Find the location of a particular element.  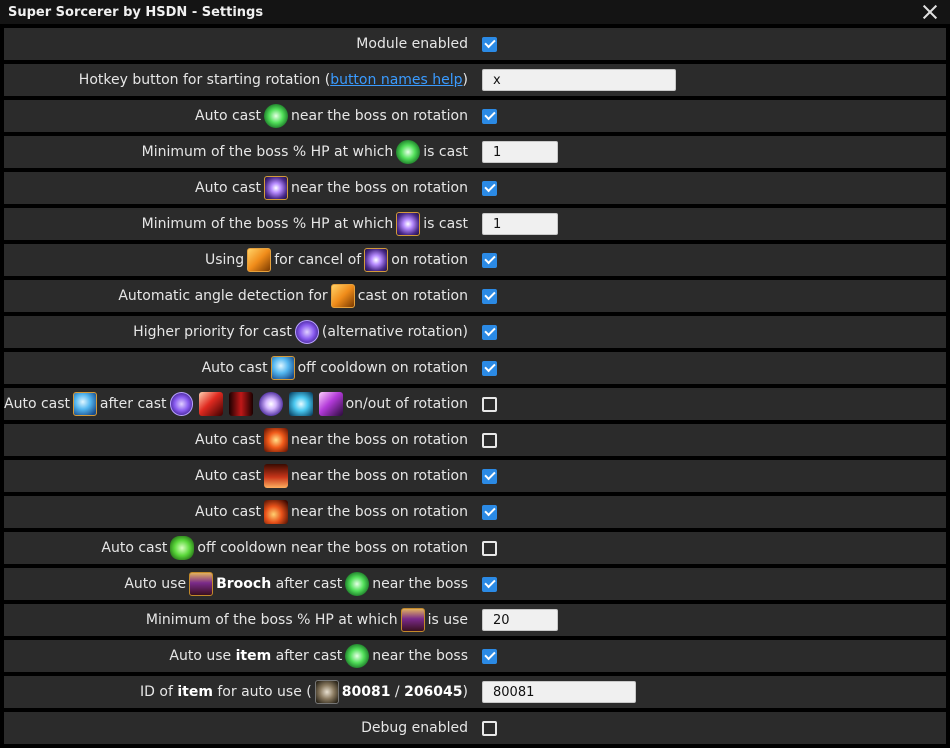

setting-module-enabled: Module enabled is located at coordinates (475, 44).